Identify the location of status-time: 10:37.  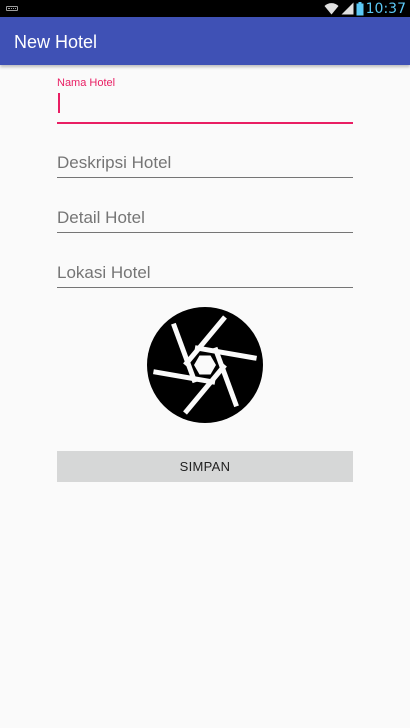
(385, 9).